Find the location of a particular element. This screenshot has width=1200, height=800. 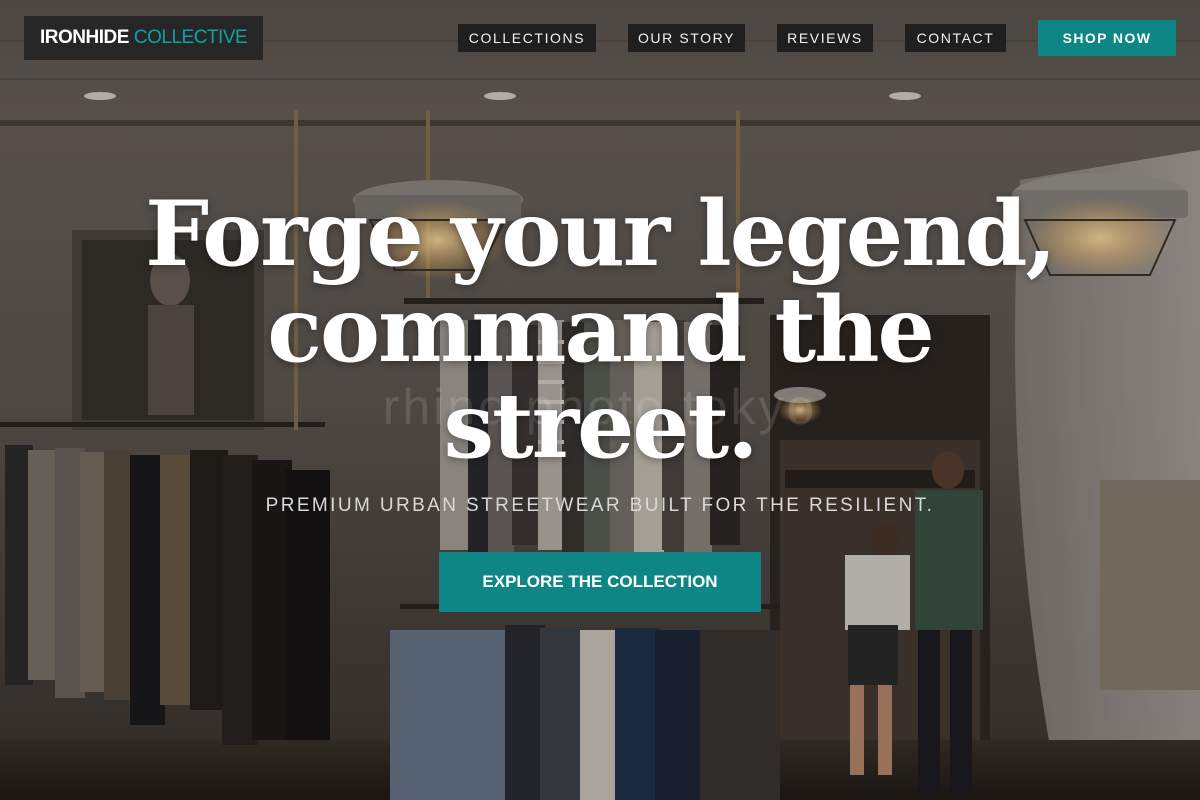

explore-collection-button: EXPLORE THE COLLECTION is located at coordinates (600, 582).